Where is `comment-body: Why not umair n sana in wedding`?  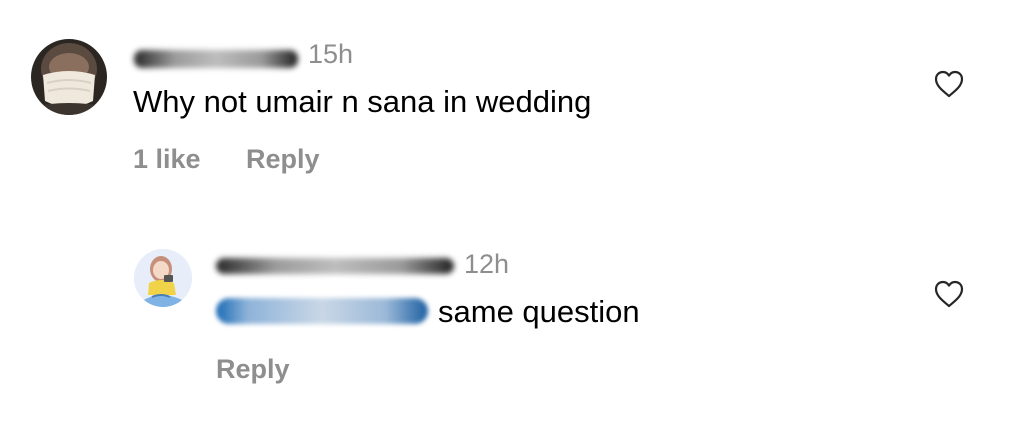
comment-body: Why not umair n sana in wedding is located at coordinates (362, 101).